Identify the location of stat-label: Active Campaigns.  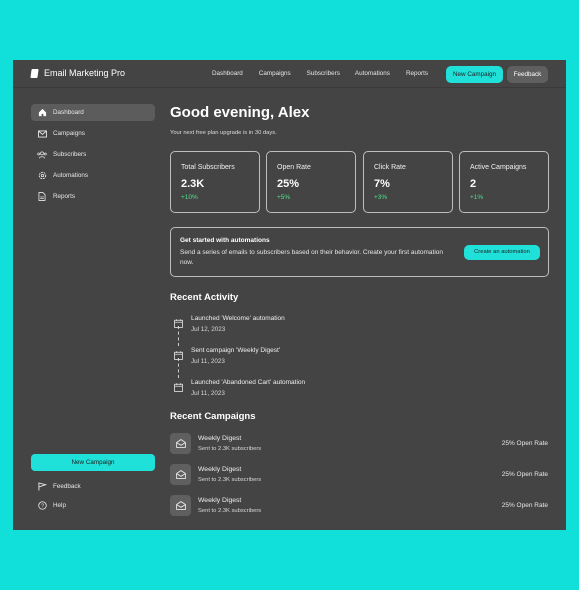
(498, 167).